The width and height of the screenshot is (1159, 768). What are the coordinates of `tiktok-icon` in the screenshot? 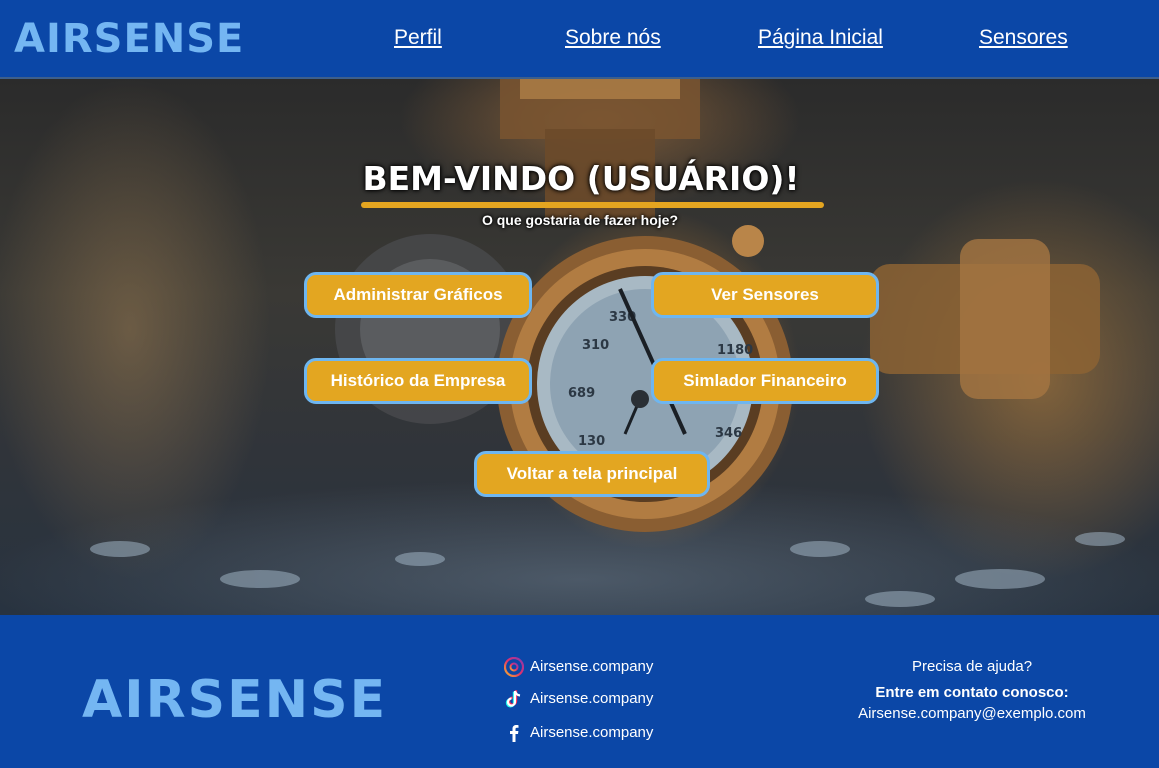 It's located at (514, 699).